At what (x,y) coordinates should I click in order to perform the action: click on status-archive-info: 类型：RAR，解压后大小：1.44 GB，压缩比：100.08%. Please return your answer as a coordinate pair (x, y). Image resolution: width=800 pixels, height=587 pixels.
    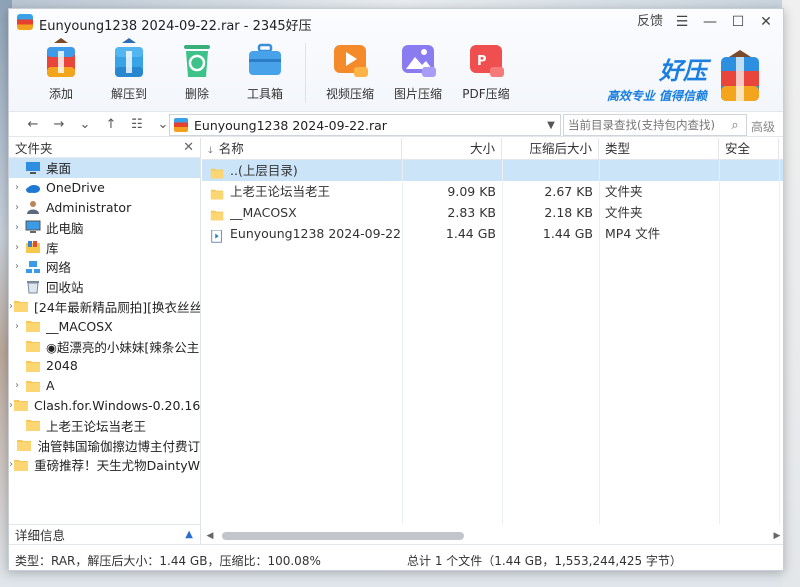
    Looking at the image, I should click on (168, 561).